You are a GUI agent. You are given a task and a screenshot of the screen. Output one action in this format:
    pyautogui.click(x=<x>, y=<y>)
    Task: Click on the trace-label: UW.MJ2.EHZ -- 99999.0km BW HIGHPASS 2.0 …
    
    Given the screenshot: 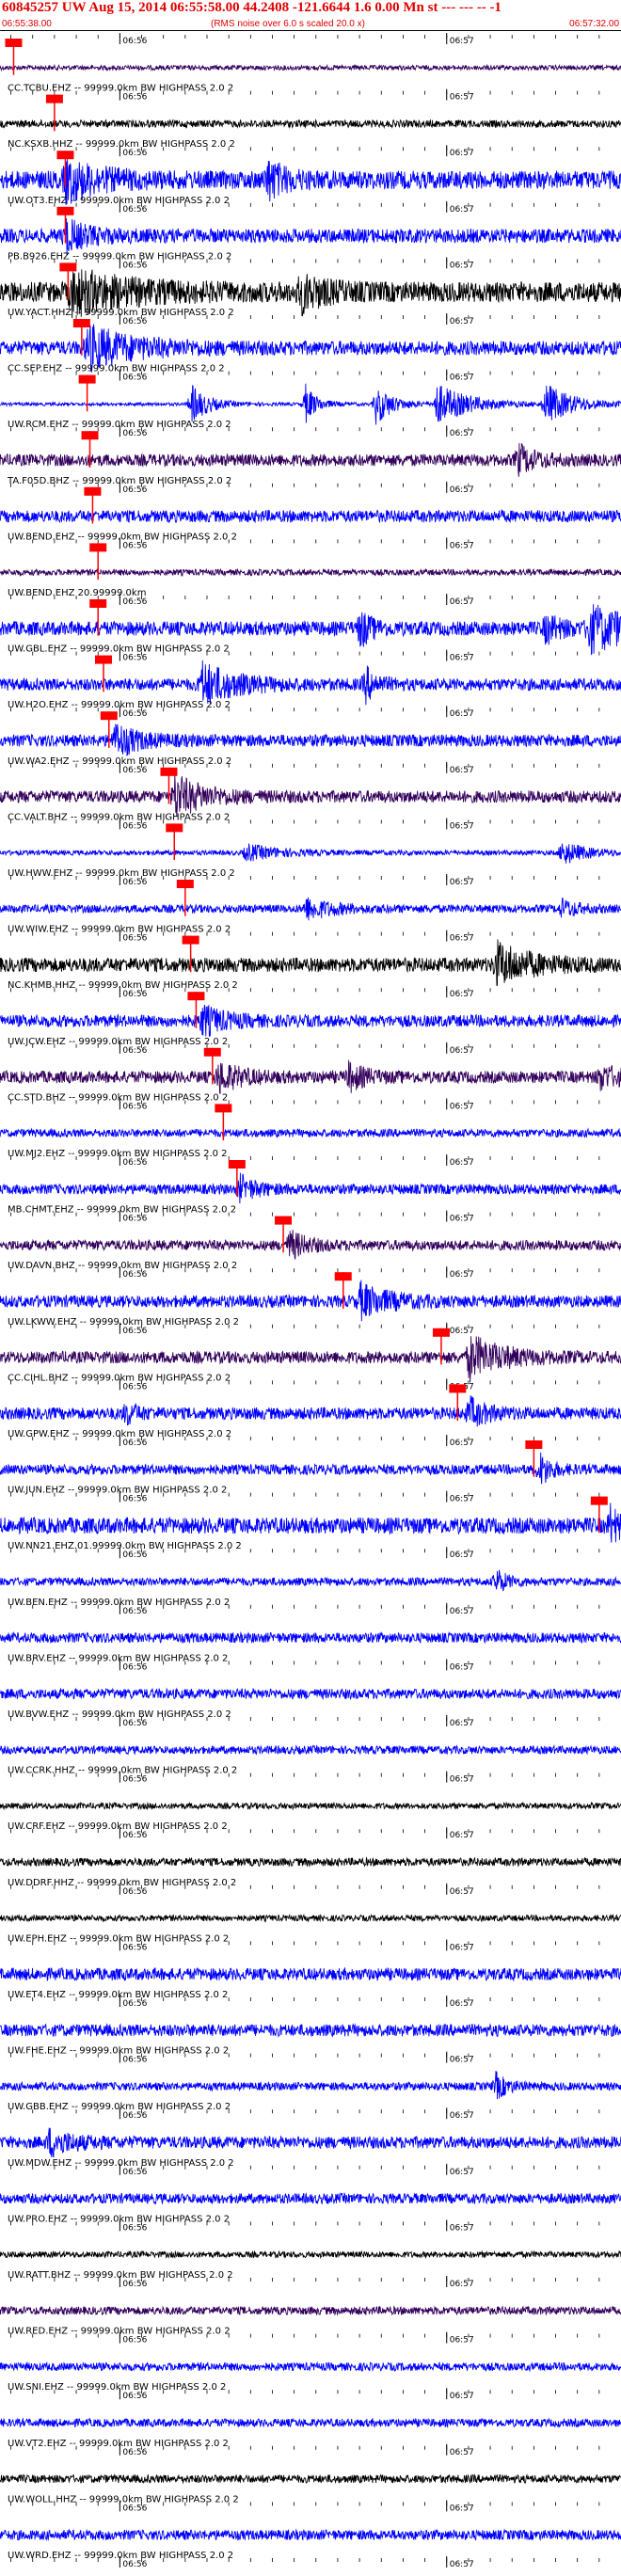 What is the action you would take?
    pyautogui.click(x=118, y=1154)
    